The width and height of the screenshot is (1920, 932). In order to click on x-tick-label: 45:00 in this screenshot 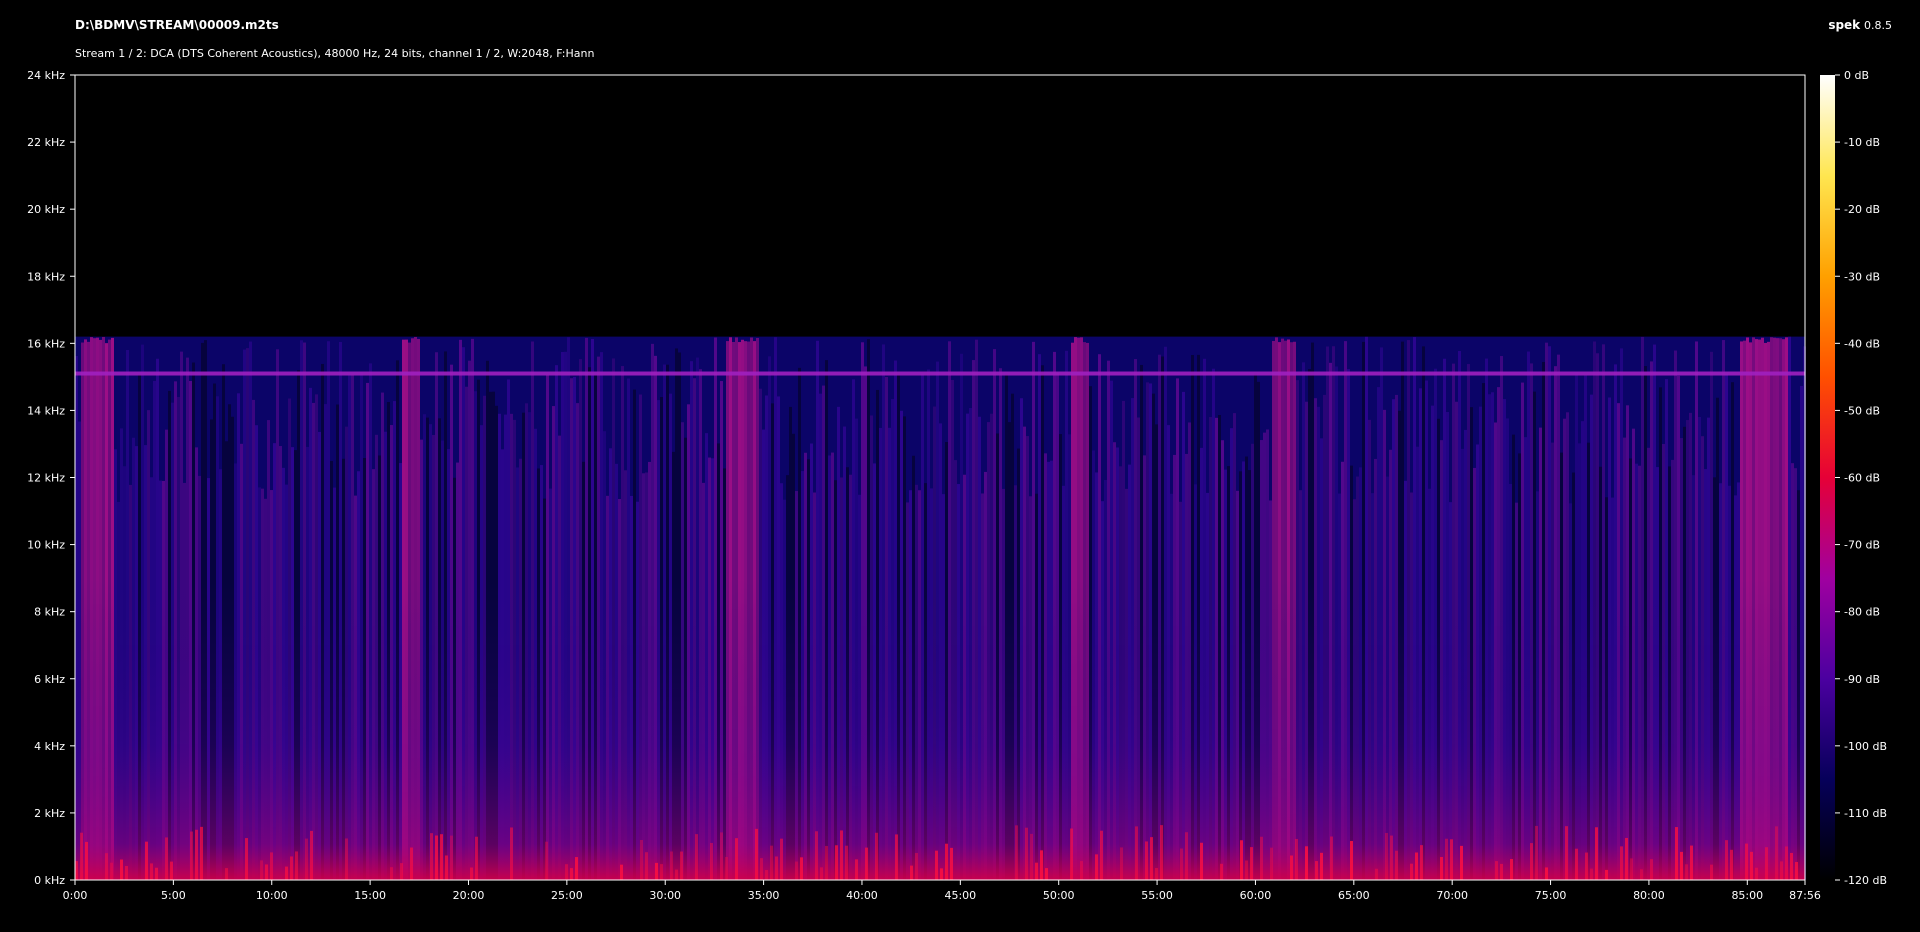, I will do `click(960, 895)`.